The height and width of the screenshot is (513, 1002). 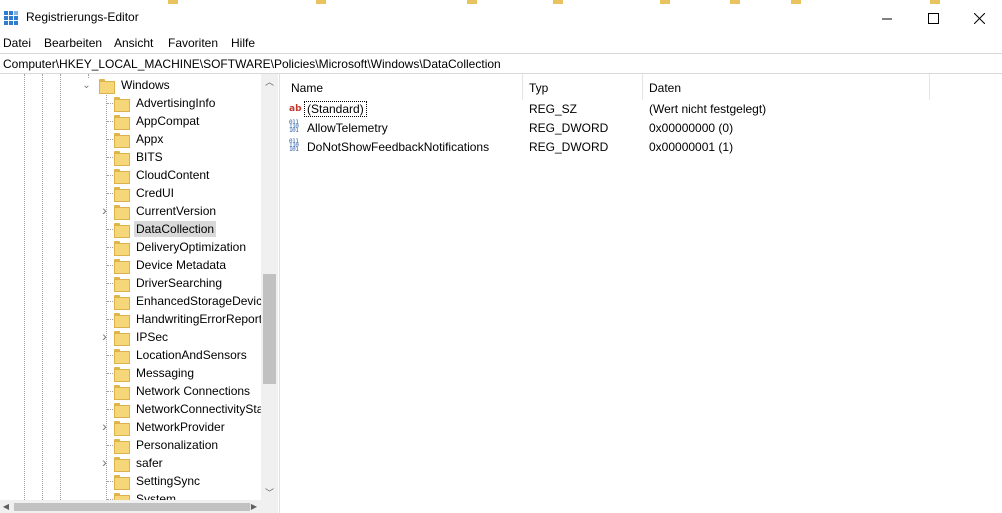 I want to click on tree-item: DataCollection, so click(x=165, y=229).